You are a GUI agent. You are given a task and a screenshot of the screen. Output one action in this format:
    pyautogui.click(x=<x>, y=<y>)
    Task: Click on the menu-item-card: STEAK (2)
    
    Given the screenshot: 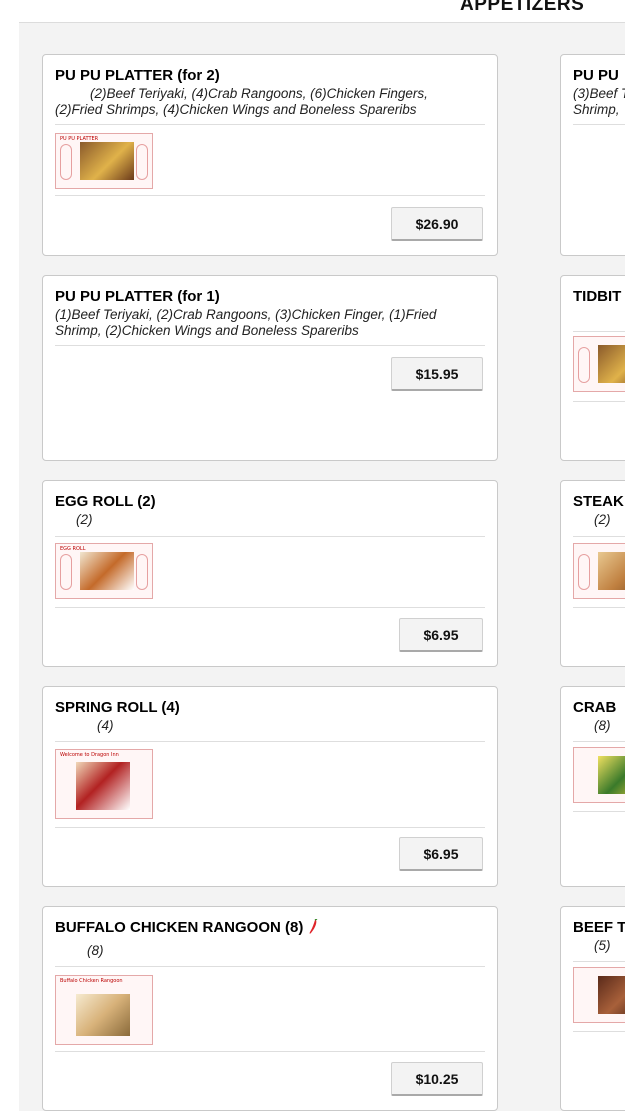 What is the action you would take?
    pyautogui.click(x=592, y=573)
    